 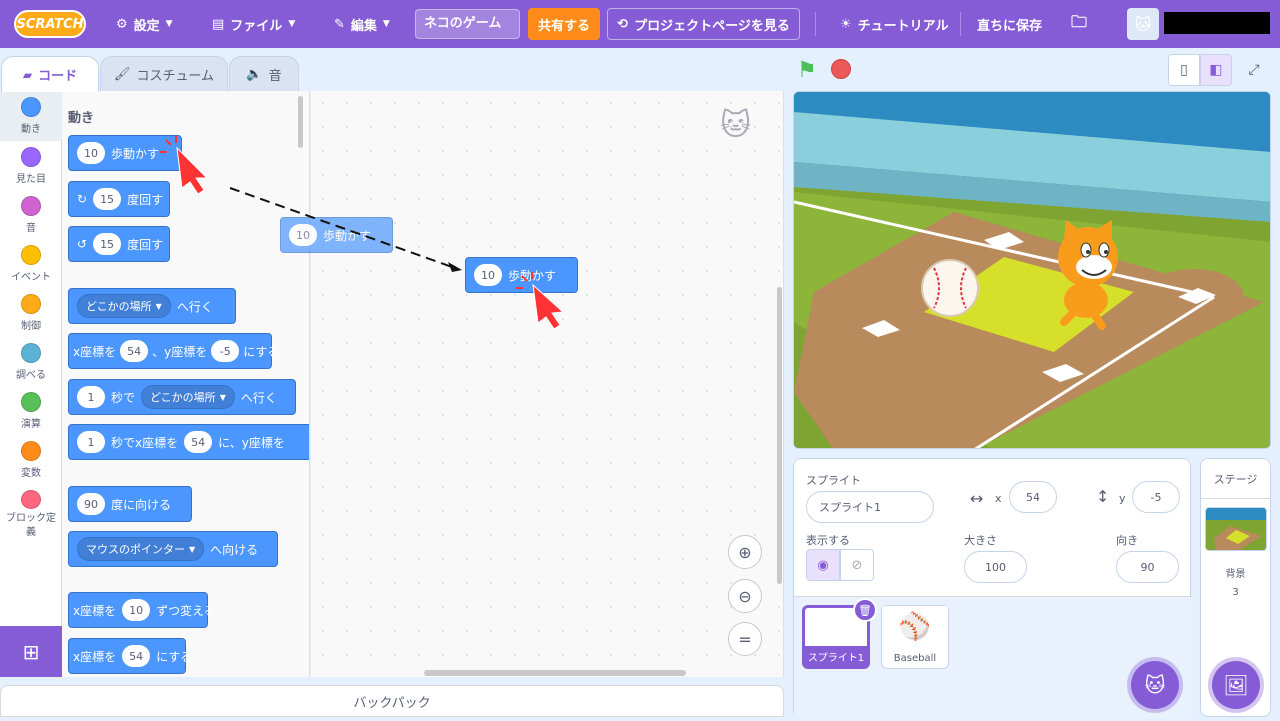 What do you see at coordinates (1216, 70) in the screenshot?
I see `large-stage-button: ◧` at bounding box center [1216, 70].